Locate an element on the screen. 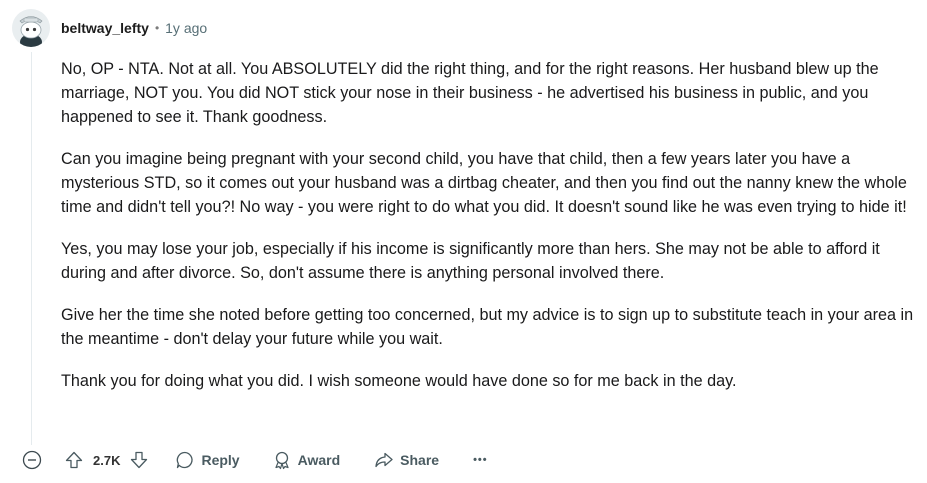  downvote-button is located at coordinates (139, 460).